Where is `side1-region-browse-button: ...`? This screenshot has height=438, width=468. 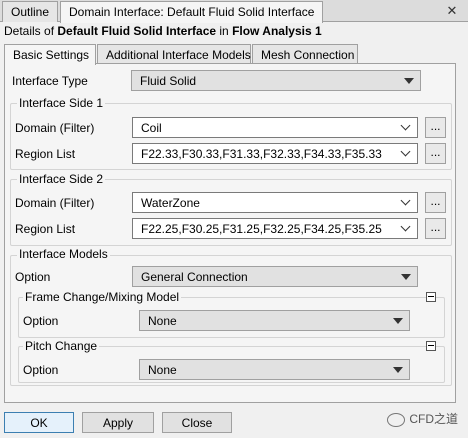 side1-region-browse-button: ... is located at coordinates (435, 153).